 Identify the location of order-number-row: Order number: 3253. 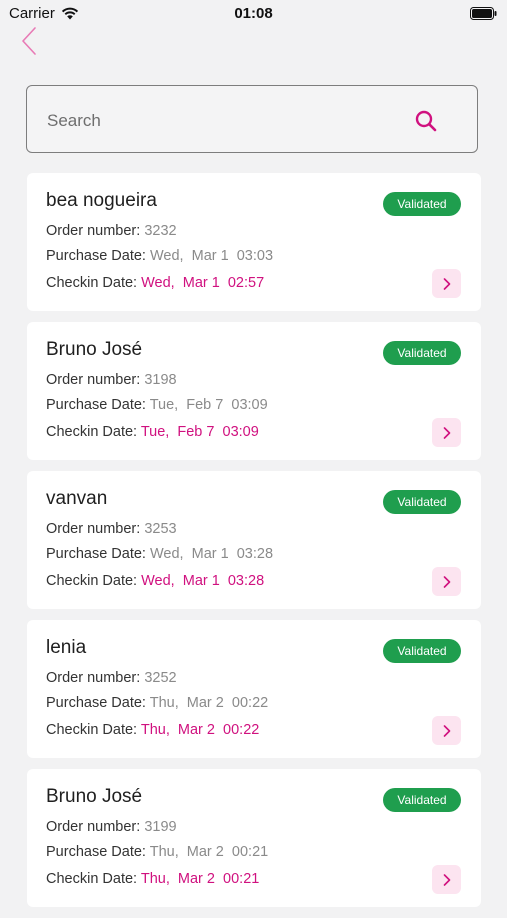
(111, 529).